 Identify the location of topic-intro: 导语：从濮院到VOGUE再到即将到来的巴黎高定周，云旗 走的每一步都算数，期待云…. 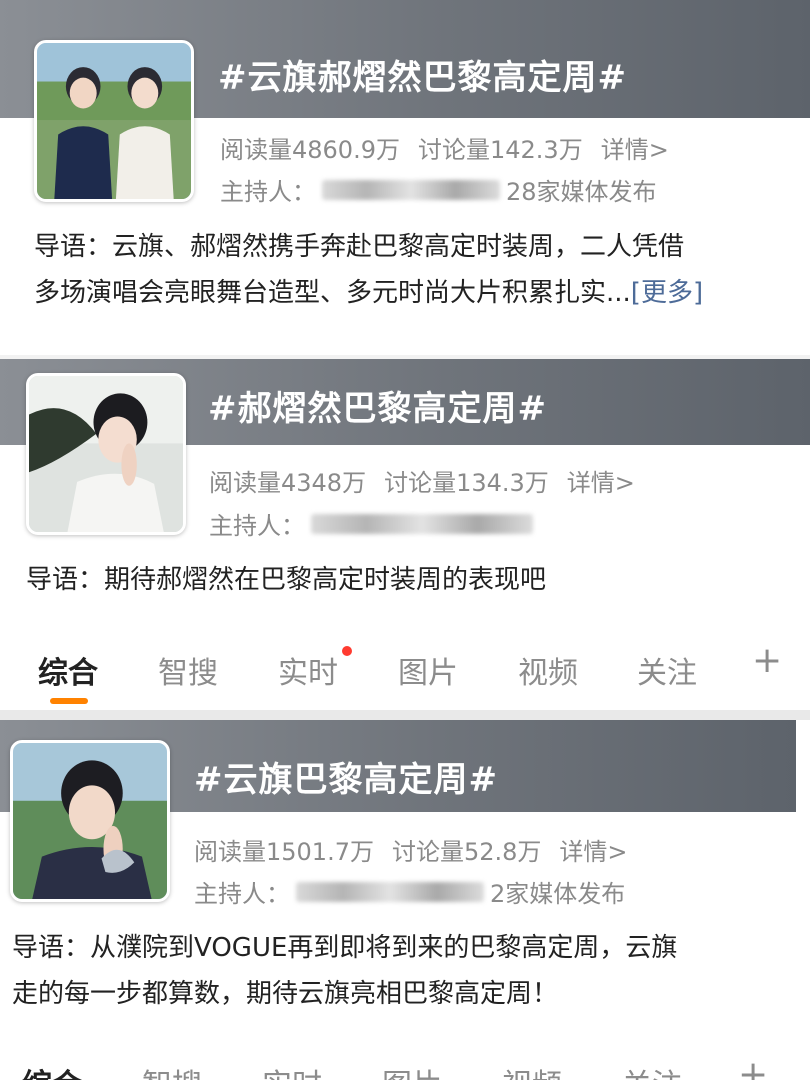
(344, 967).